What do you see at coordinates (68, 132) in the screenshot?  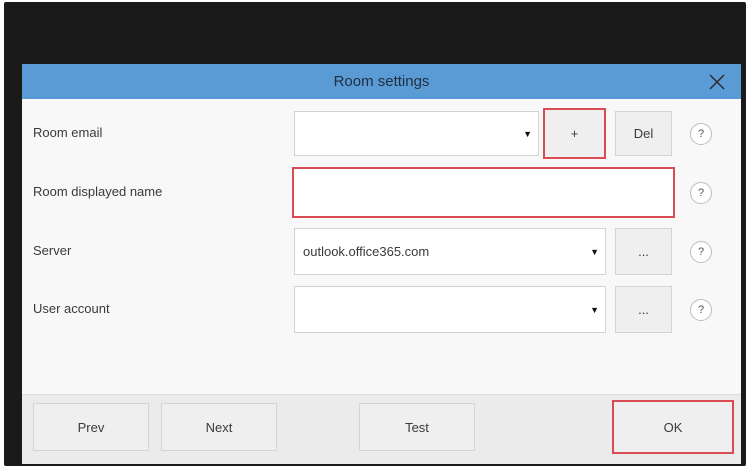 I see `room-email-label: Room email` at bounding box center [68, 132].